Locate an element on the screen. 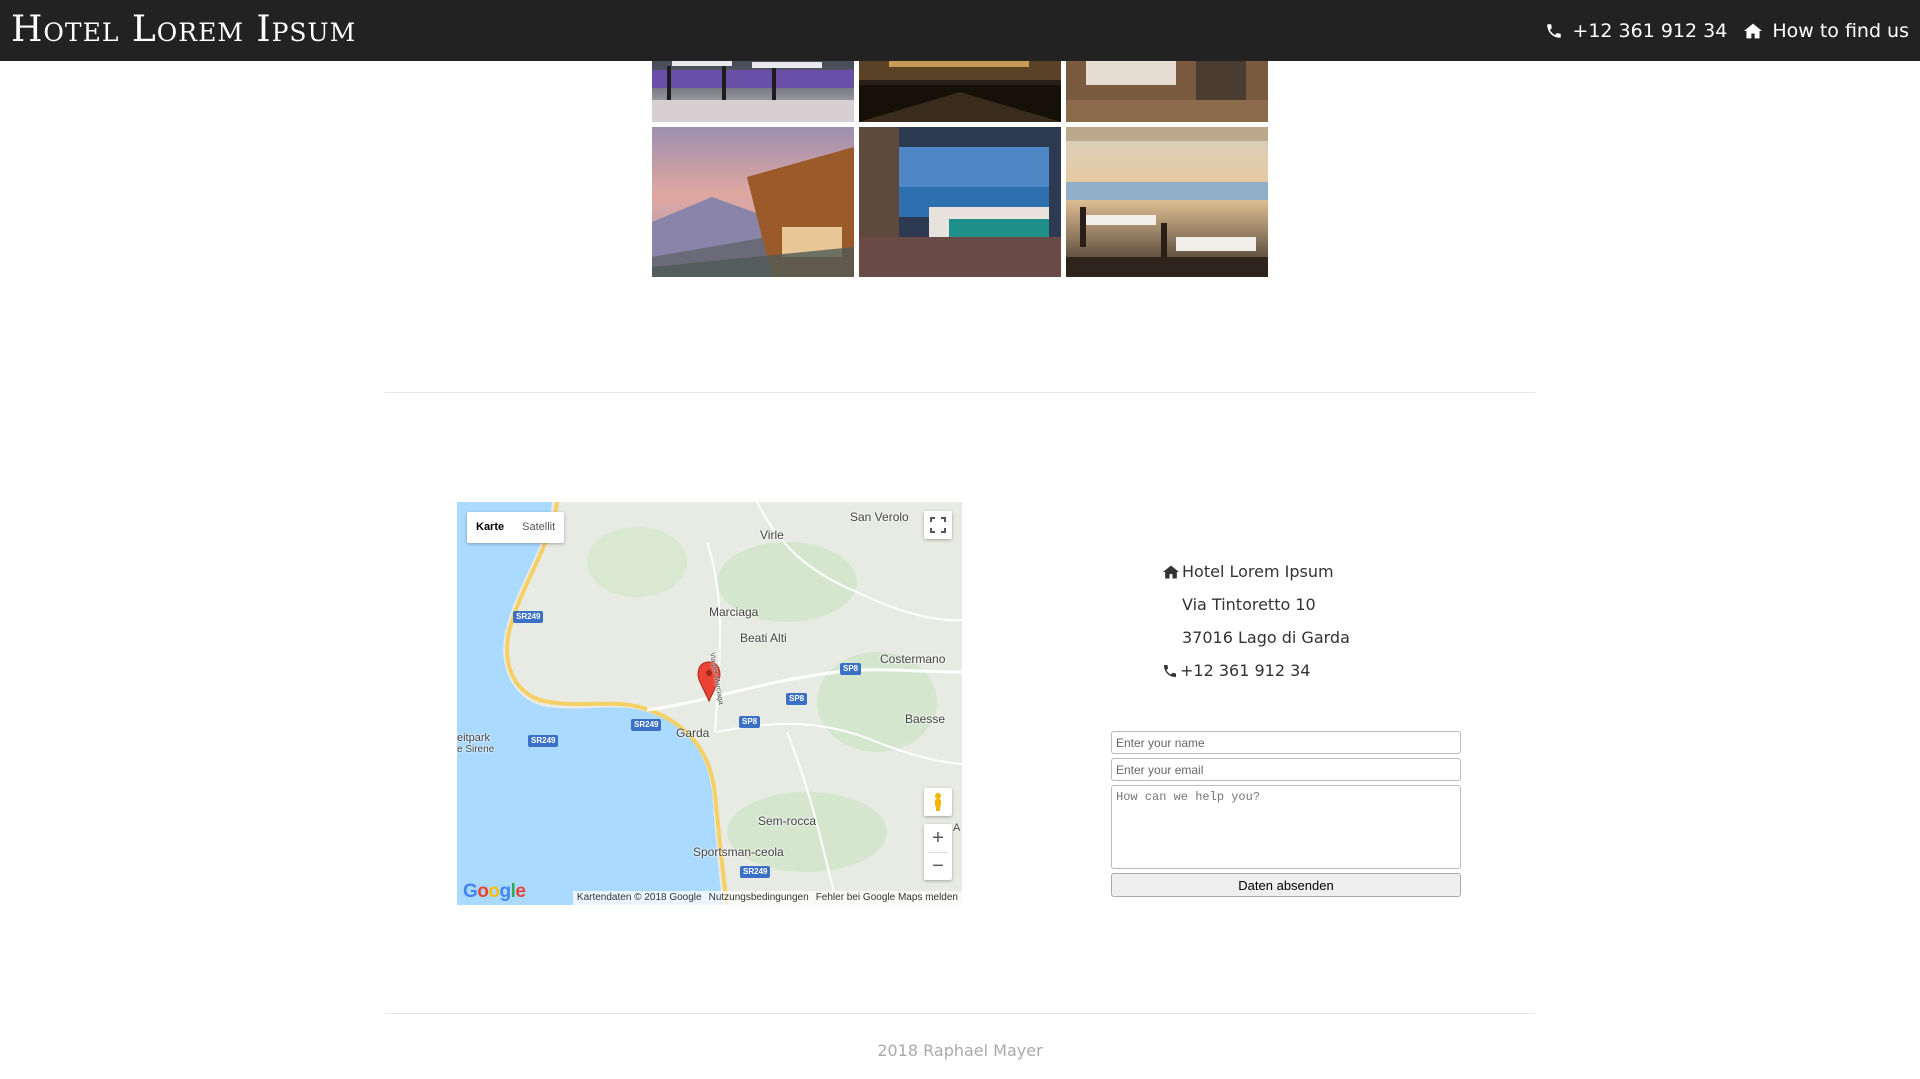 The image size is (1920, 1079). zoom-control: + − is located at coordinates (938, 852).